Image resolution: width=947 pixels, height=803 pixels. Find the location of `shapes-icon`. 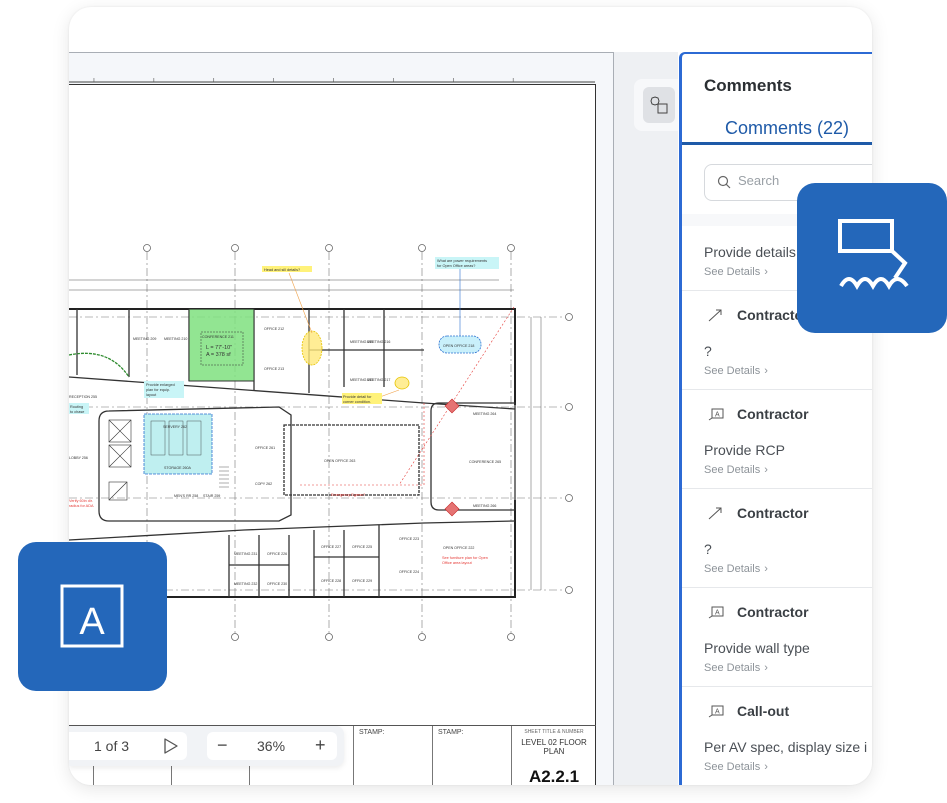

shapes-icon is located at coordinates (659, 105).